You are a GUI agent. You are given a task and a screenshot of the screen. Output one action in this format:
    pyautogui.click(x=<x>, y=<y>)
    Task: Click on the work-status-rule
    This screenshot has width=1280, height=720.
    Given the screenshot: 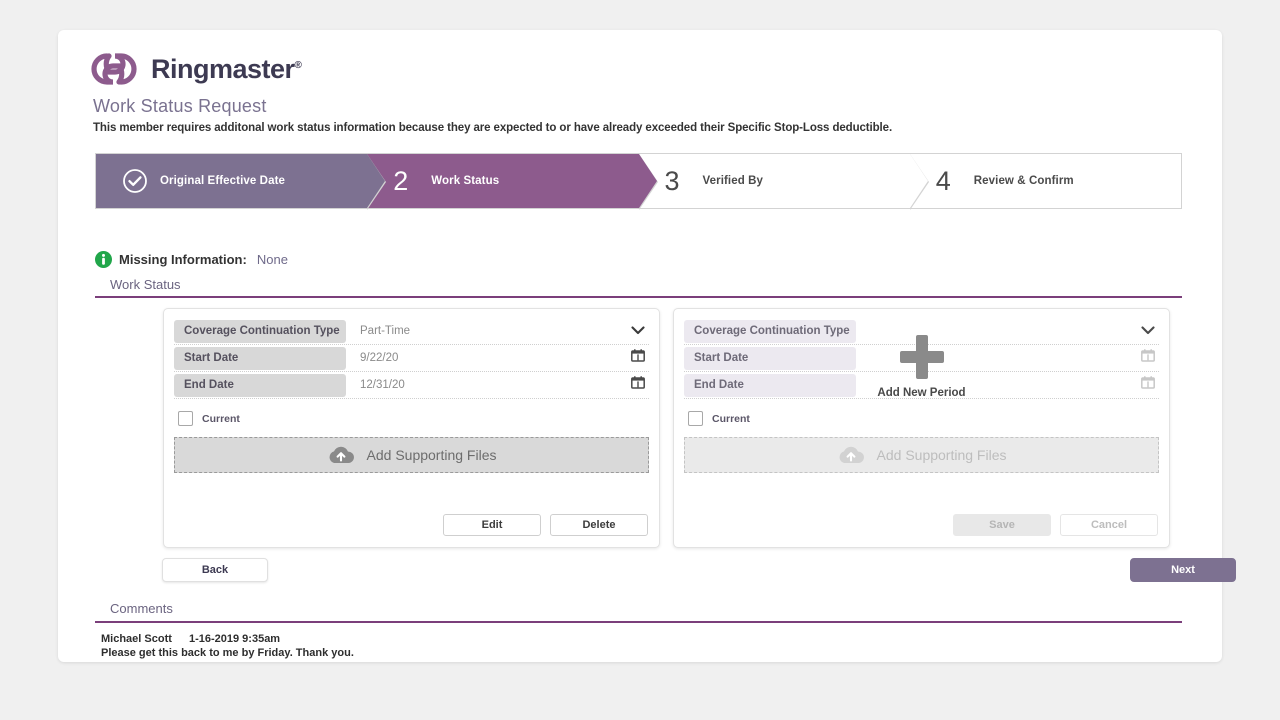 What is the action you would take?
    pyautogui.click(x=638, y=297)
    